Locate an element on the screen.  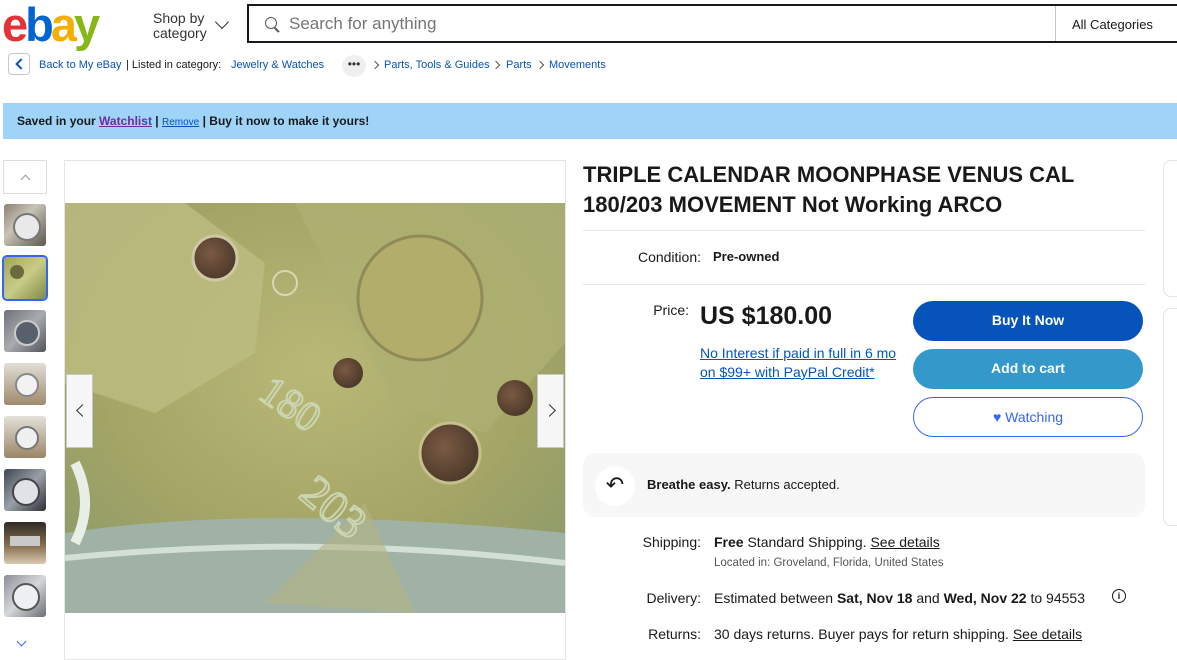
delivery-end-date: Wed, Nov 22 is located at coordinates (985, 598).